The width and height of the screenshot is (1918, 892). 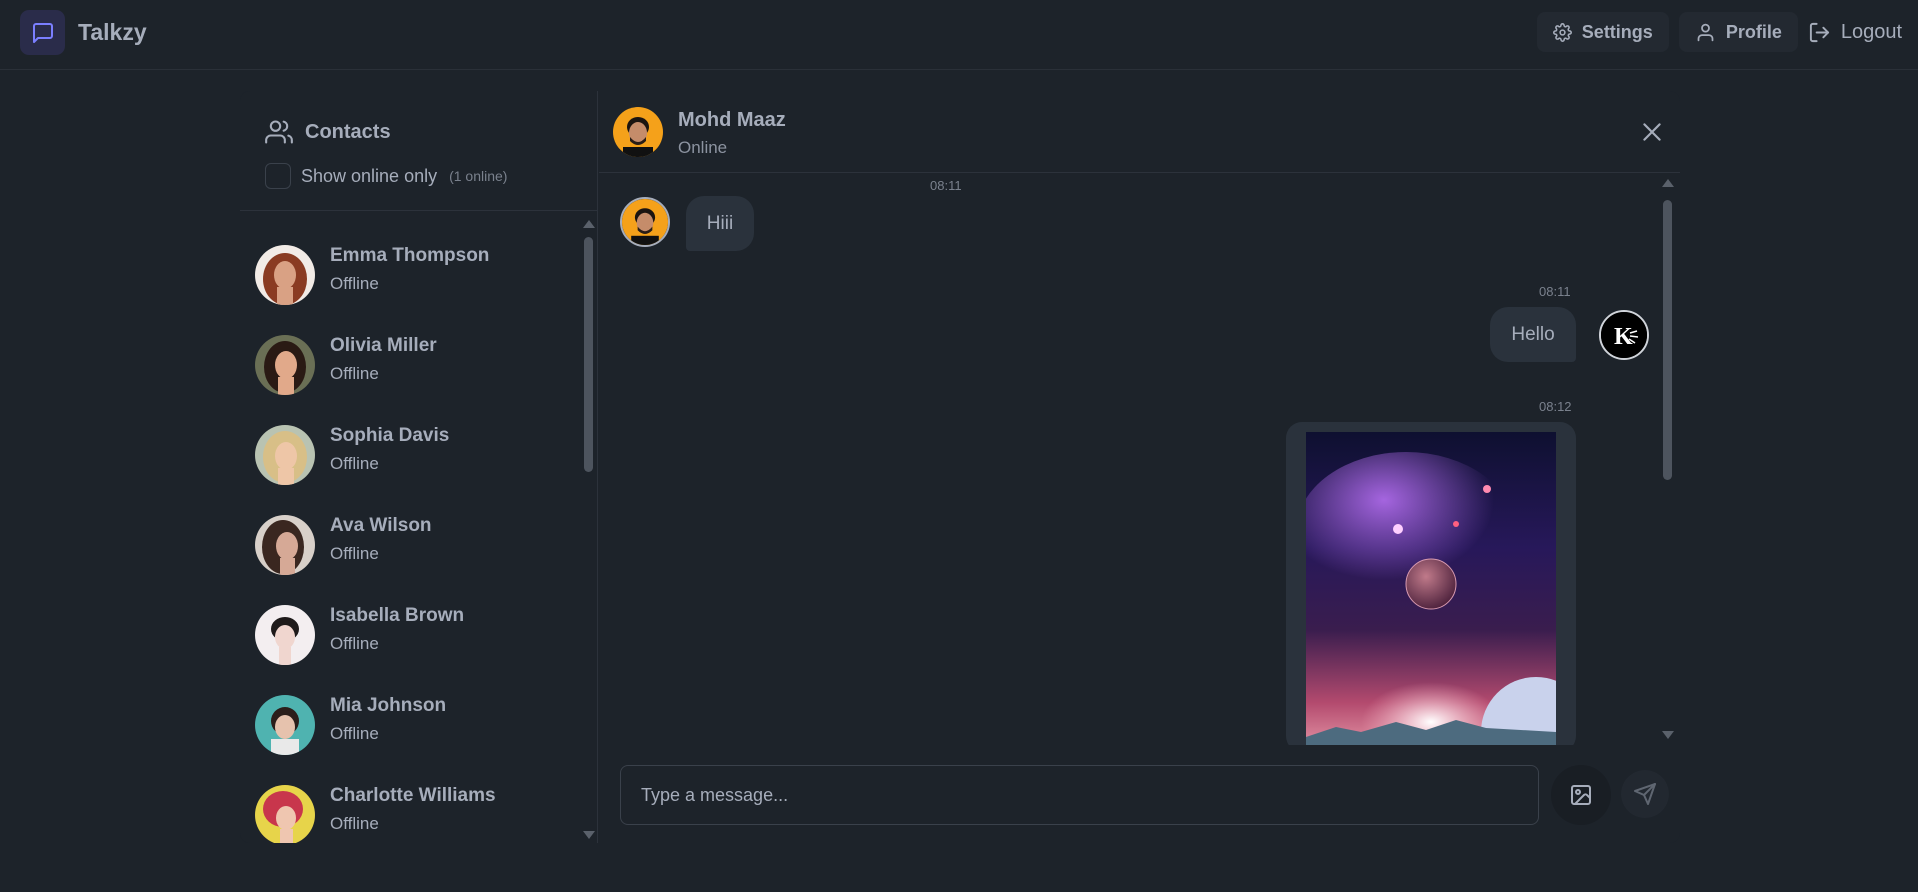 I want to click on contact-name: Charlotte Williams, so click(x=413, y=795).